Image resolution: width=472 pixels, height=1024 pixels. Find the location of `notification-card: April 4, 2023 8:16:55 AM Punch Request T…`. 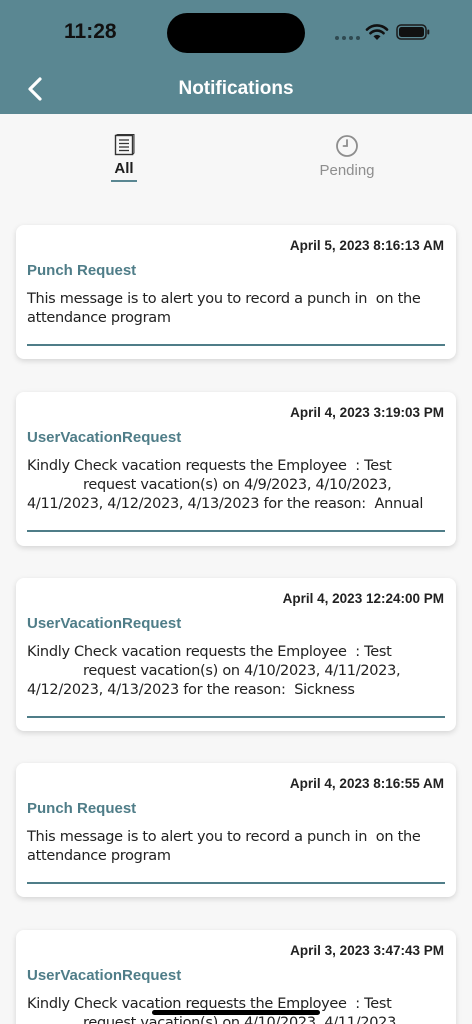

notification-card: April 4, 2023 8:16:55 AM Punch Request T… is located at coordinates (236, 830).